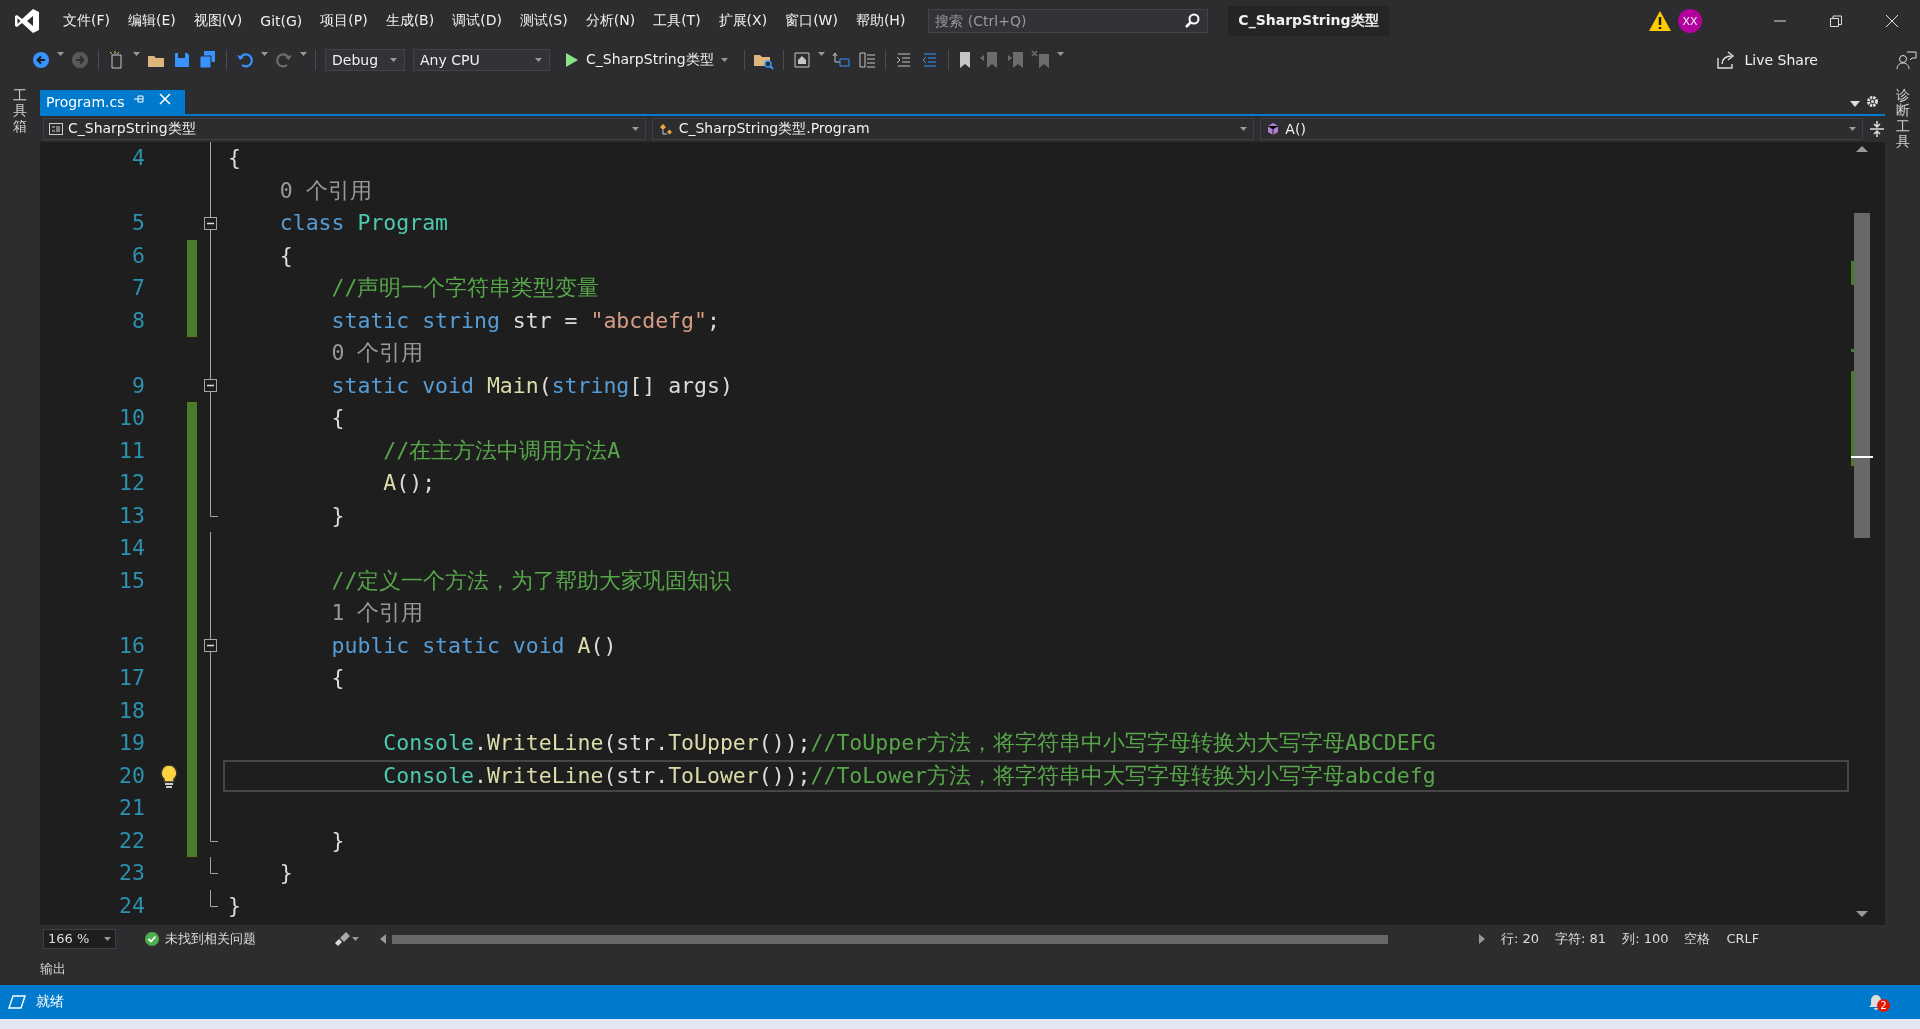 The height and width of the screenshot is (1029, 1920). Describe the element at coordinates (610, 21) in the screenshot. I see `menu-item: 分析(N)` at that location.